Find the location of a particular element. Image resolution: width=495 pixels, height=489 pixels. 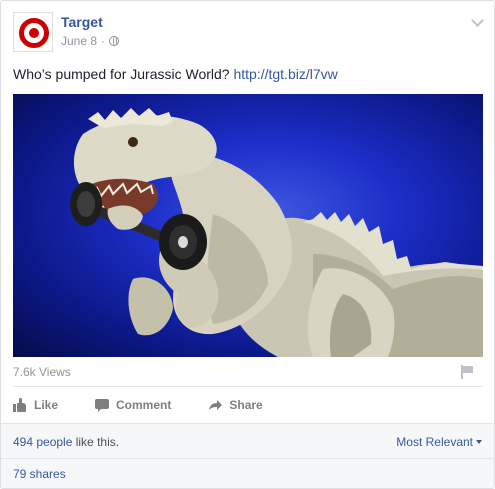

share-button: Share is located at coordinates (235, 405).